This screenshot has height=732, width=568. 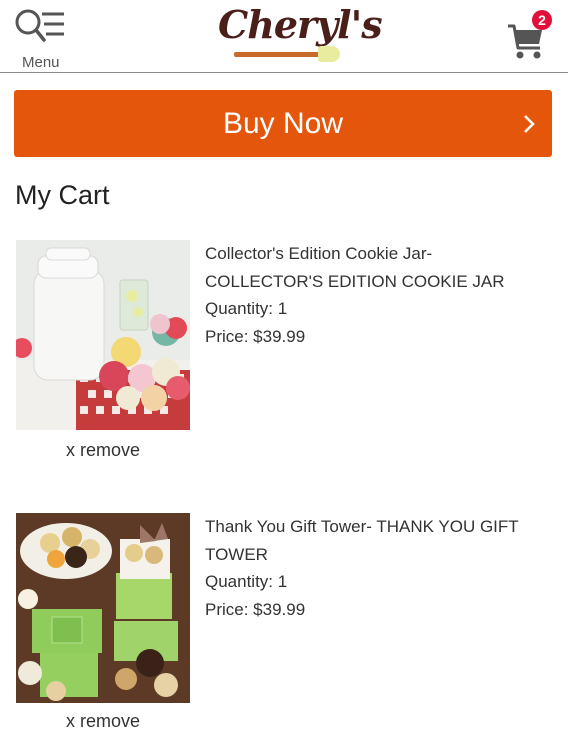 What do you see at coordinates (103, 335) in the screenshot?
I see `cookie-jar-product-image` at bounding box center [103, 335].